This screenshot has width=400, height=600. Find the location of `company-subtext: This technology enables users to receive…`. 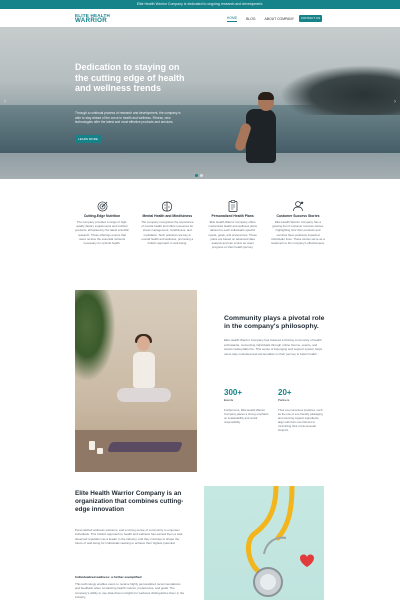

company-subtext: This technology enables users to receive… is located at coordinates (130, 591).